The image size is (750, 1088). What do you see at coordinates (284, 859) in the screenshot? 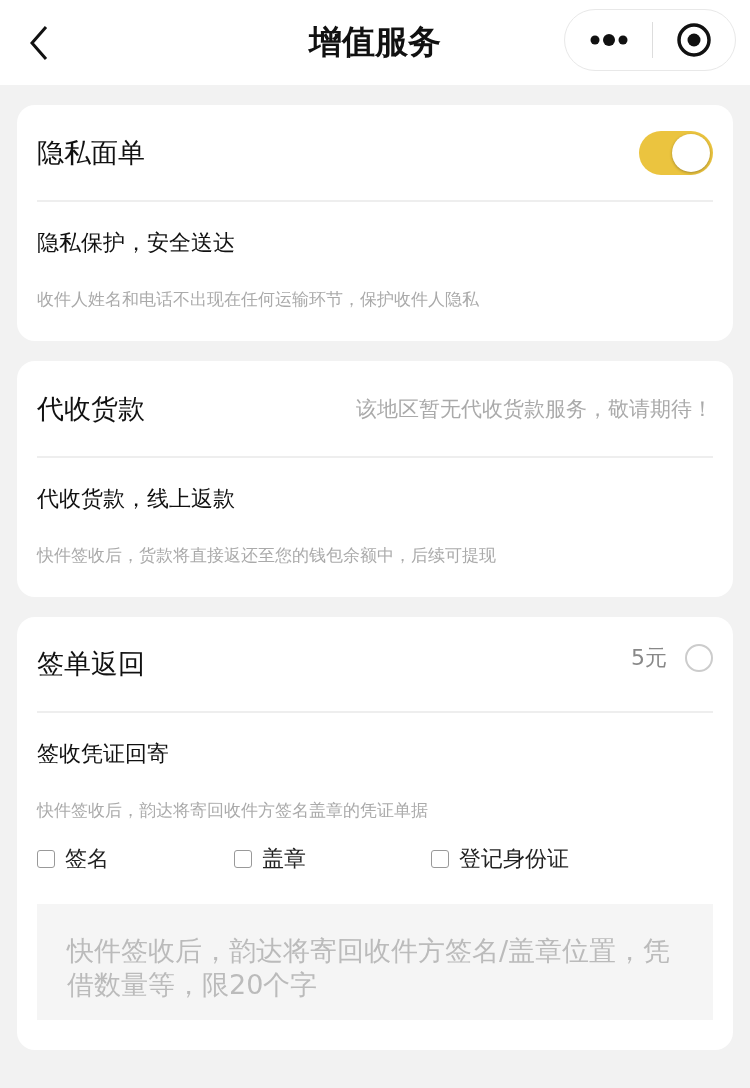
I see `checkbox-label: 盖章` at bounding box center [284, 859].